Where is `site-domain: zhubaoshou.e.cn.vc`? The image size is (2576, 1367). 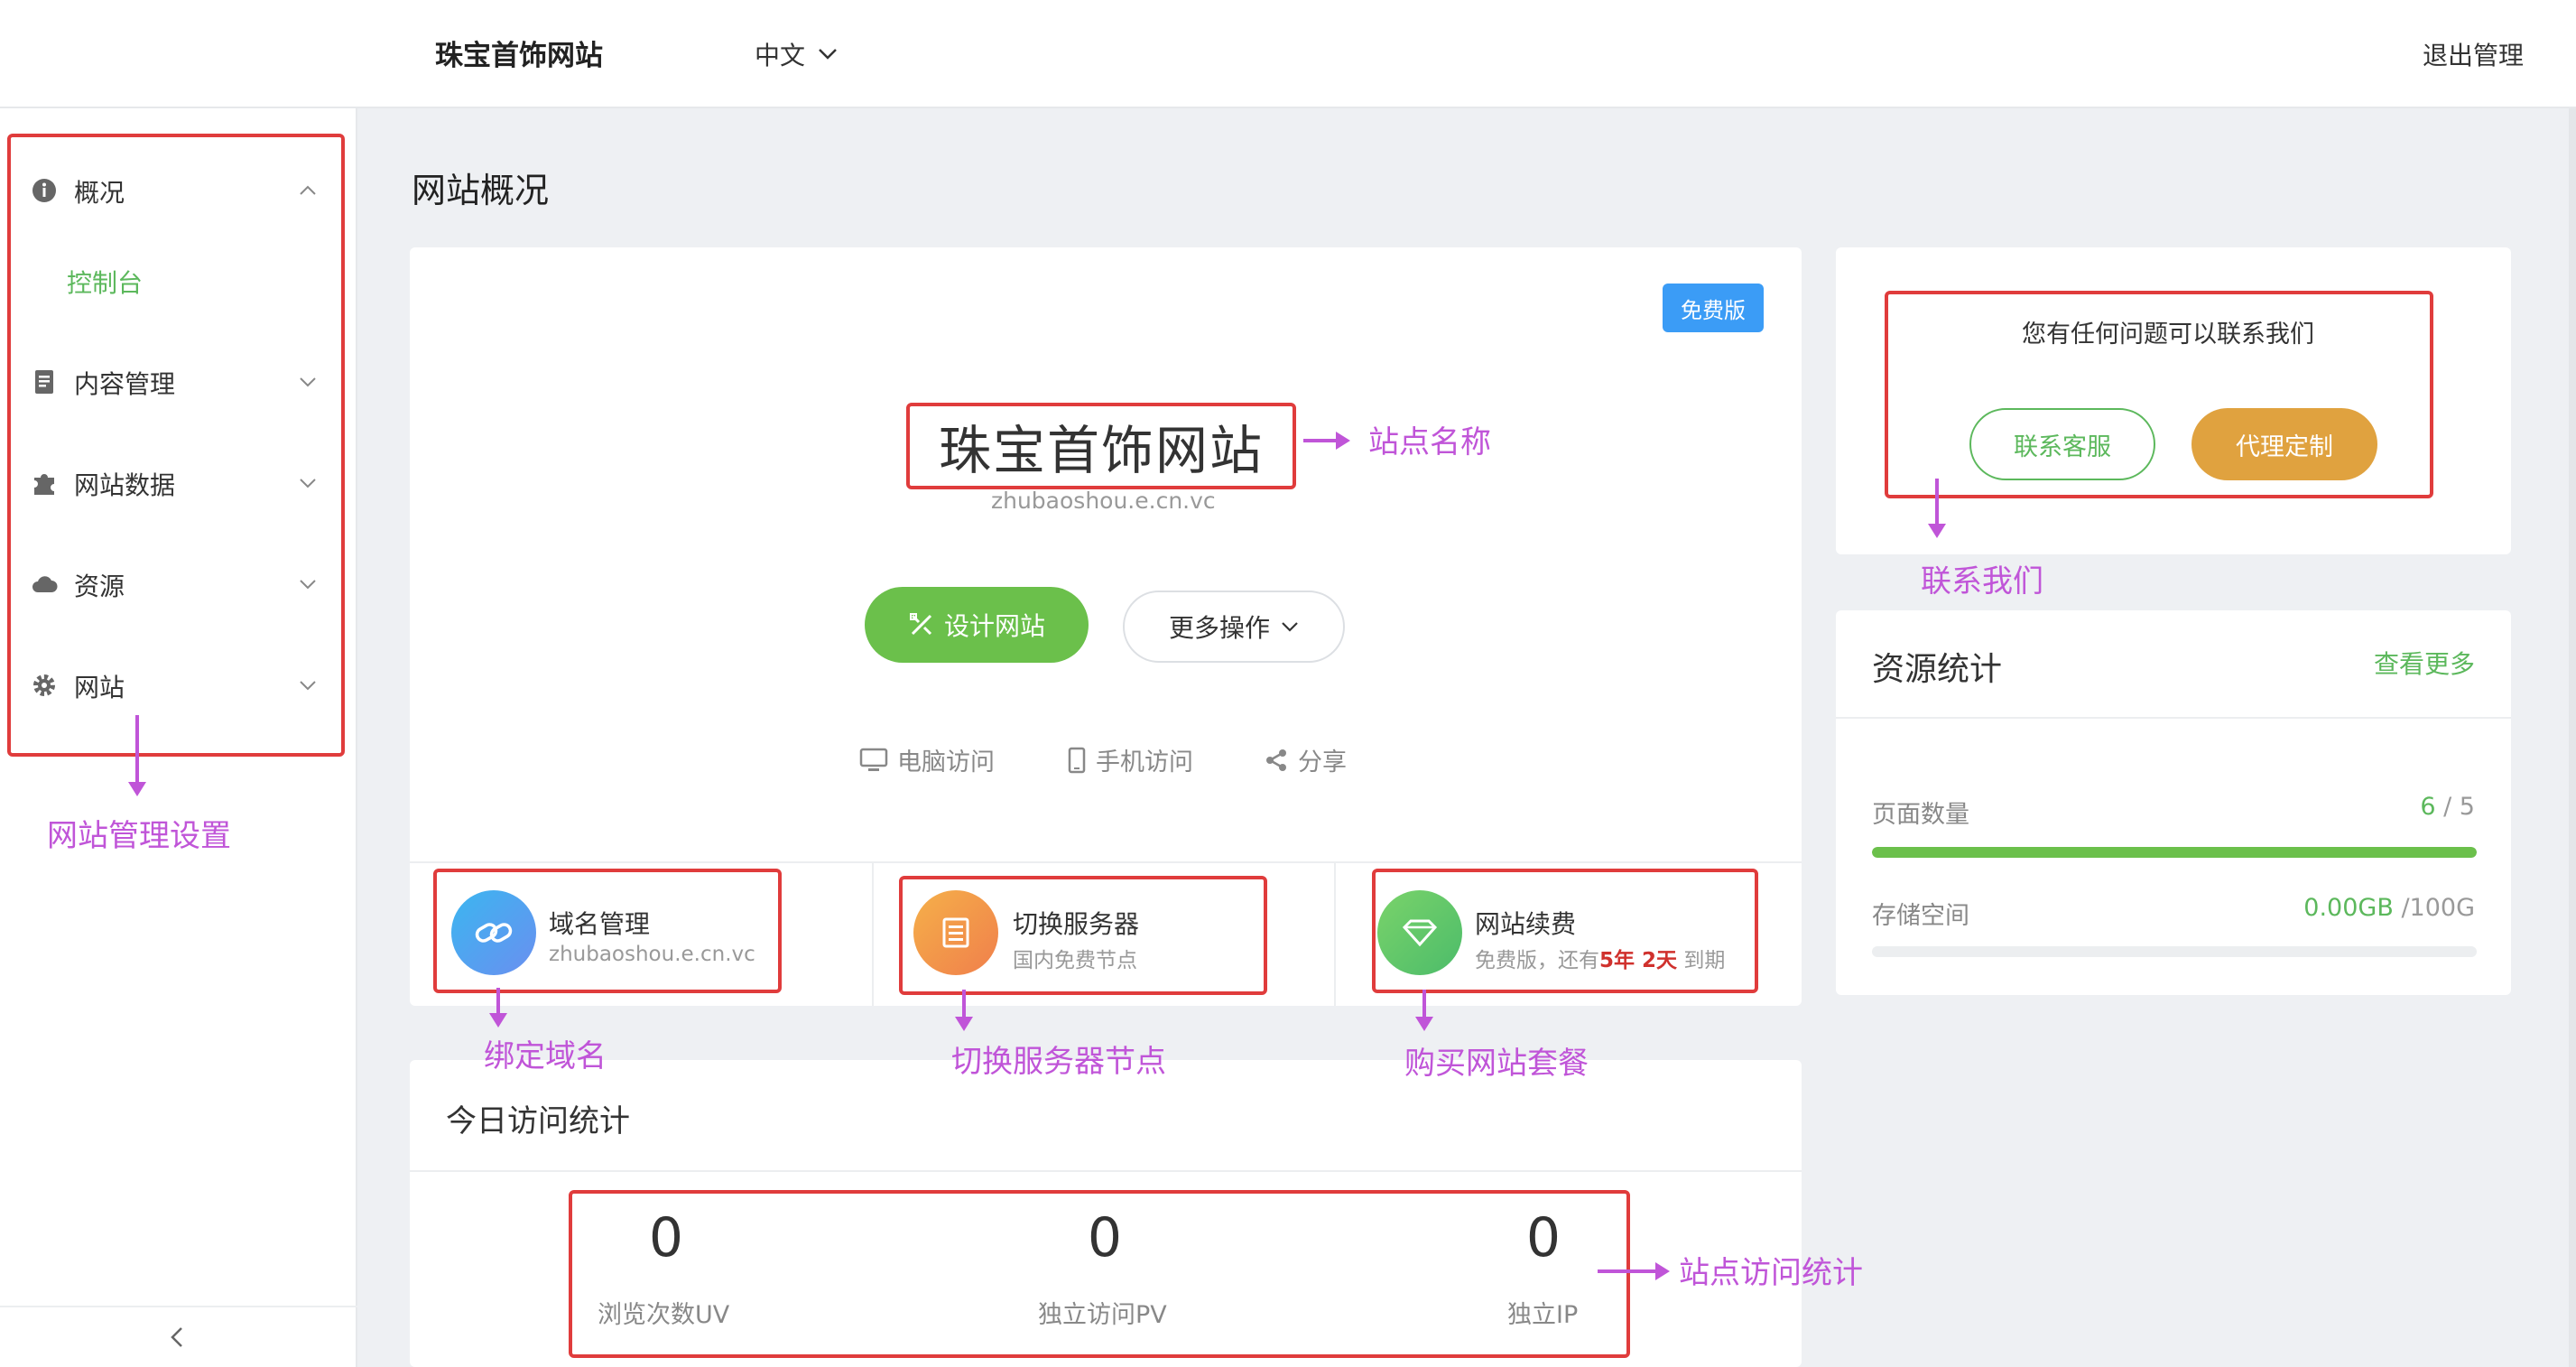 site-domain: zhubaoshou.e.cn.vc is located at coordinates (1103, 501).